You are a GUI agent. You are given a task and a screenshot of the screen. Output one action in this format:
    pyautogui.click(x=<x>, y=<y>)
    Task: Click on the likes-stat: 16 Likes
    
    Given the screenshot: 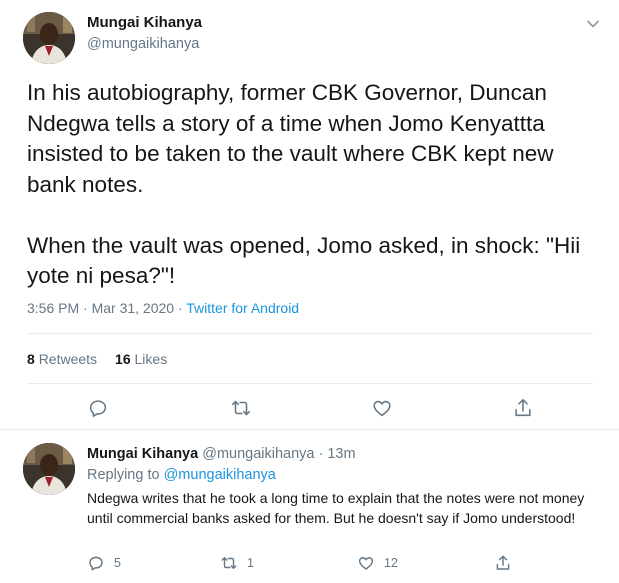 What is the action you would take?
    pyautogui.click(x=141, y=359)
    